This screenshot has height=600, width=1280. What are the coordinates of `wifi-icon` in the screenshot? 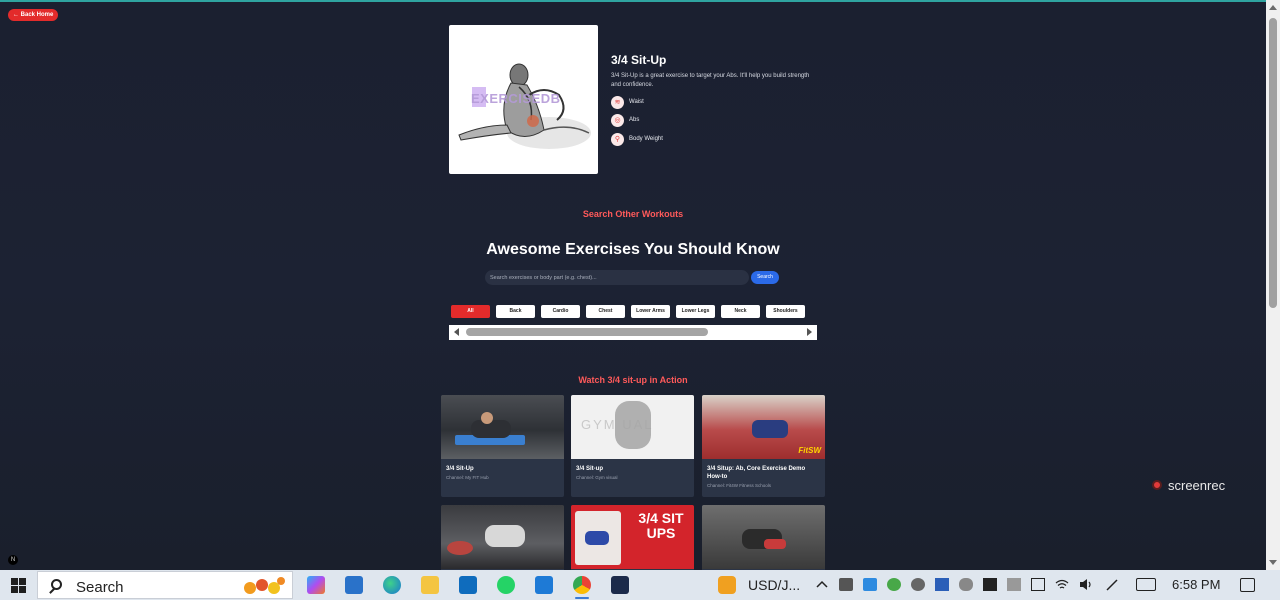 It's located at (1062, 584).